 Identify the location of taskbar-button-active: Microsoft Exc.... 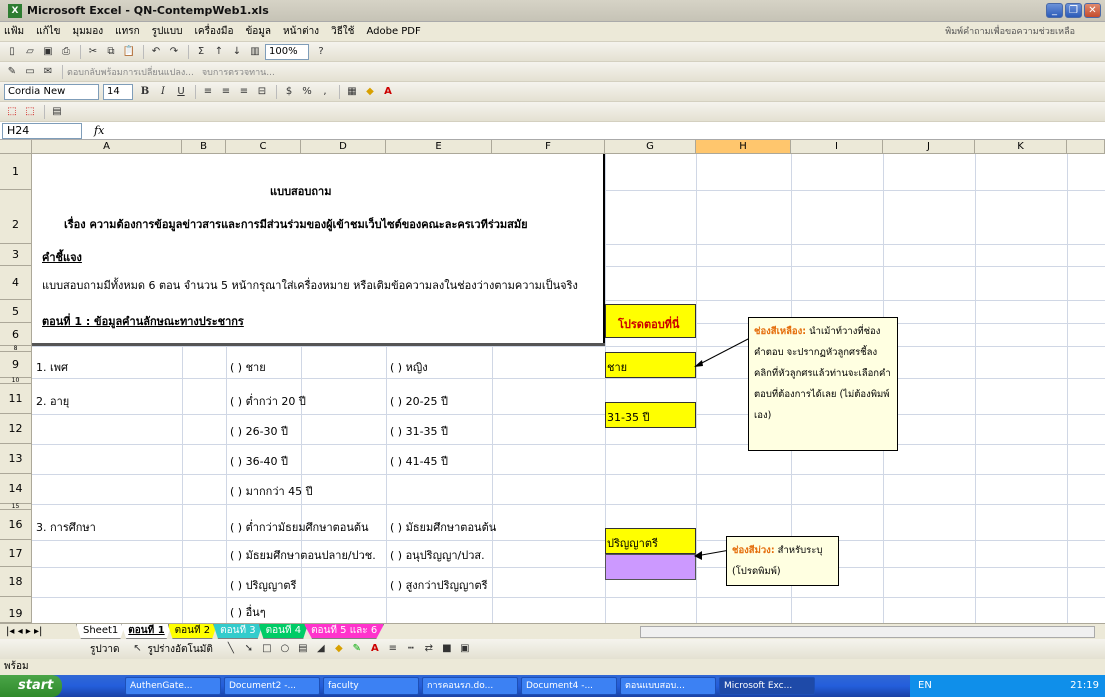
(767, 686).